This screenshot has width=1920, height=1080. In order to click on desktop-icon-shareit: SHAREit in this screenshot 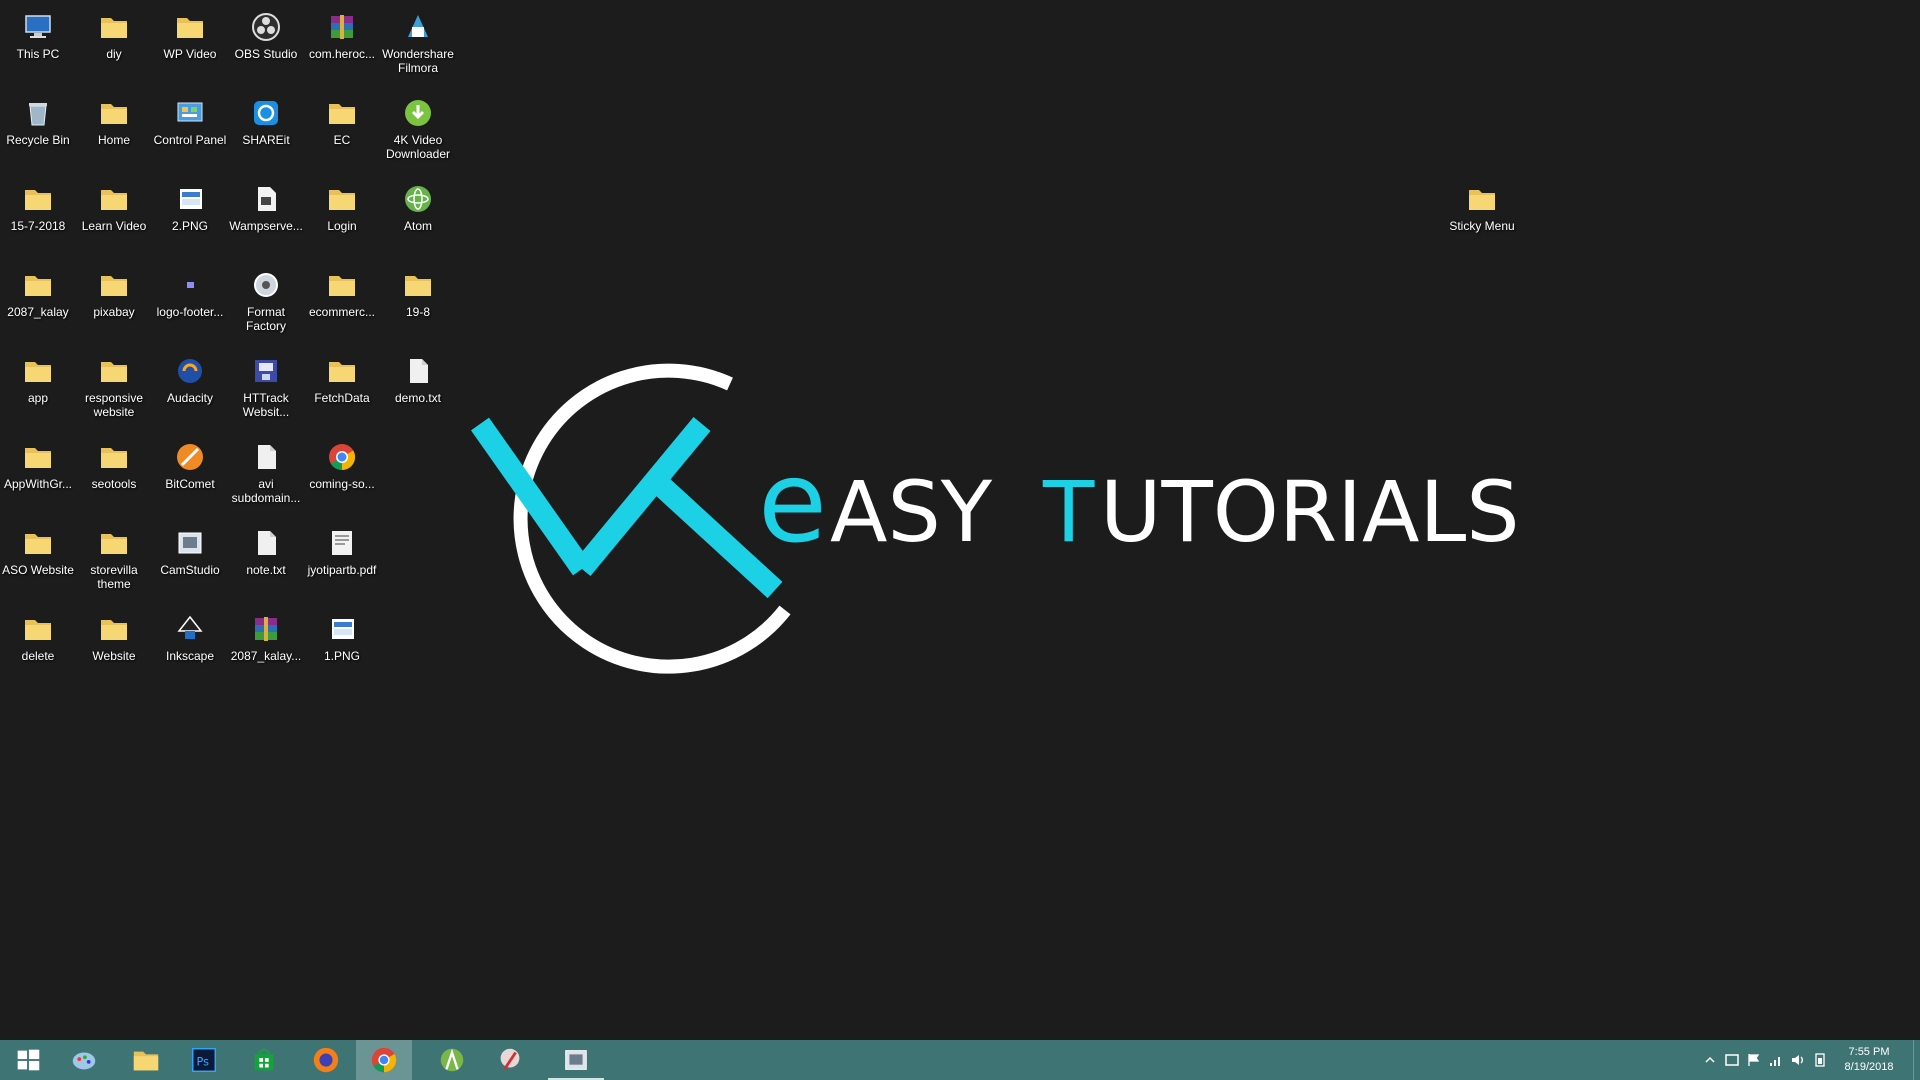, I will do `click(266, 132)`.